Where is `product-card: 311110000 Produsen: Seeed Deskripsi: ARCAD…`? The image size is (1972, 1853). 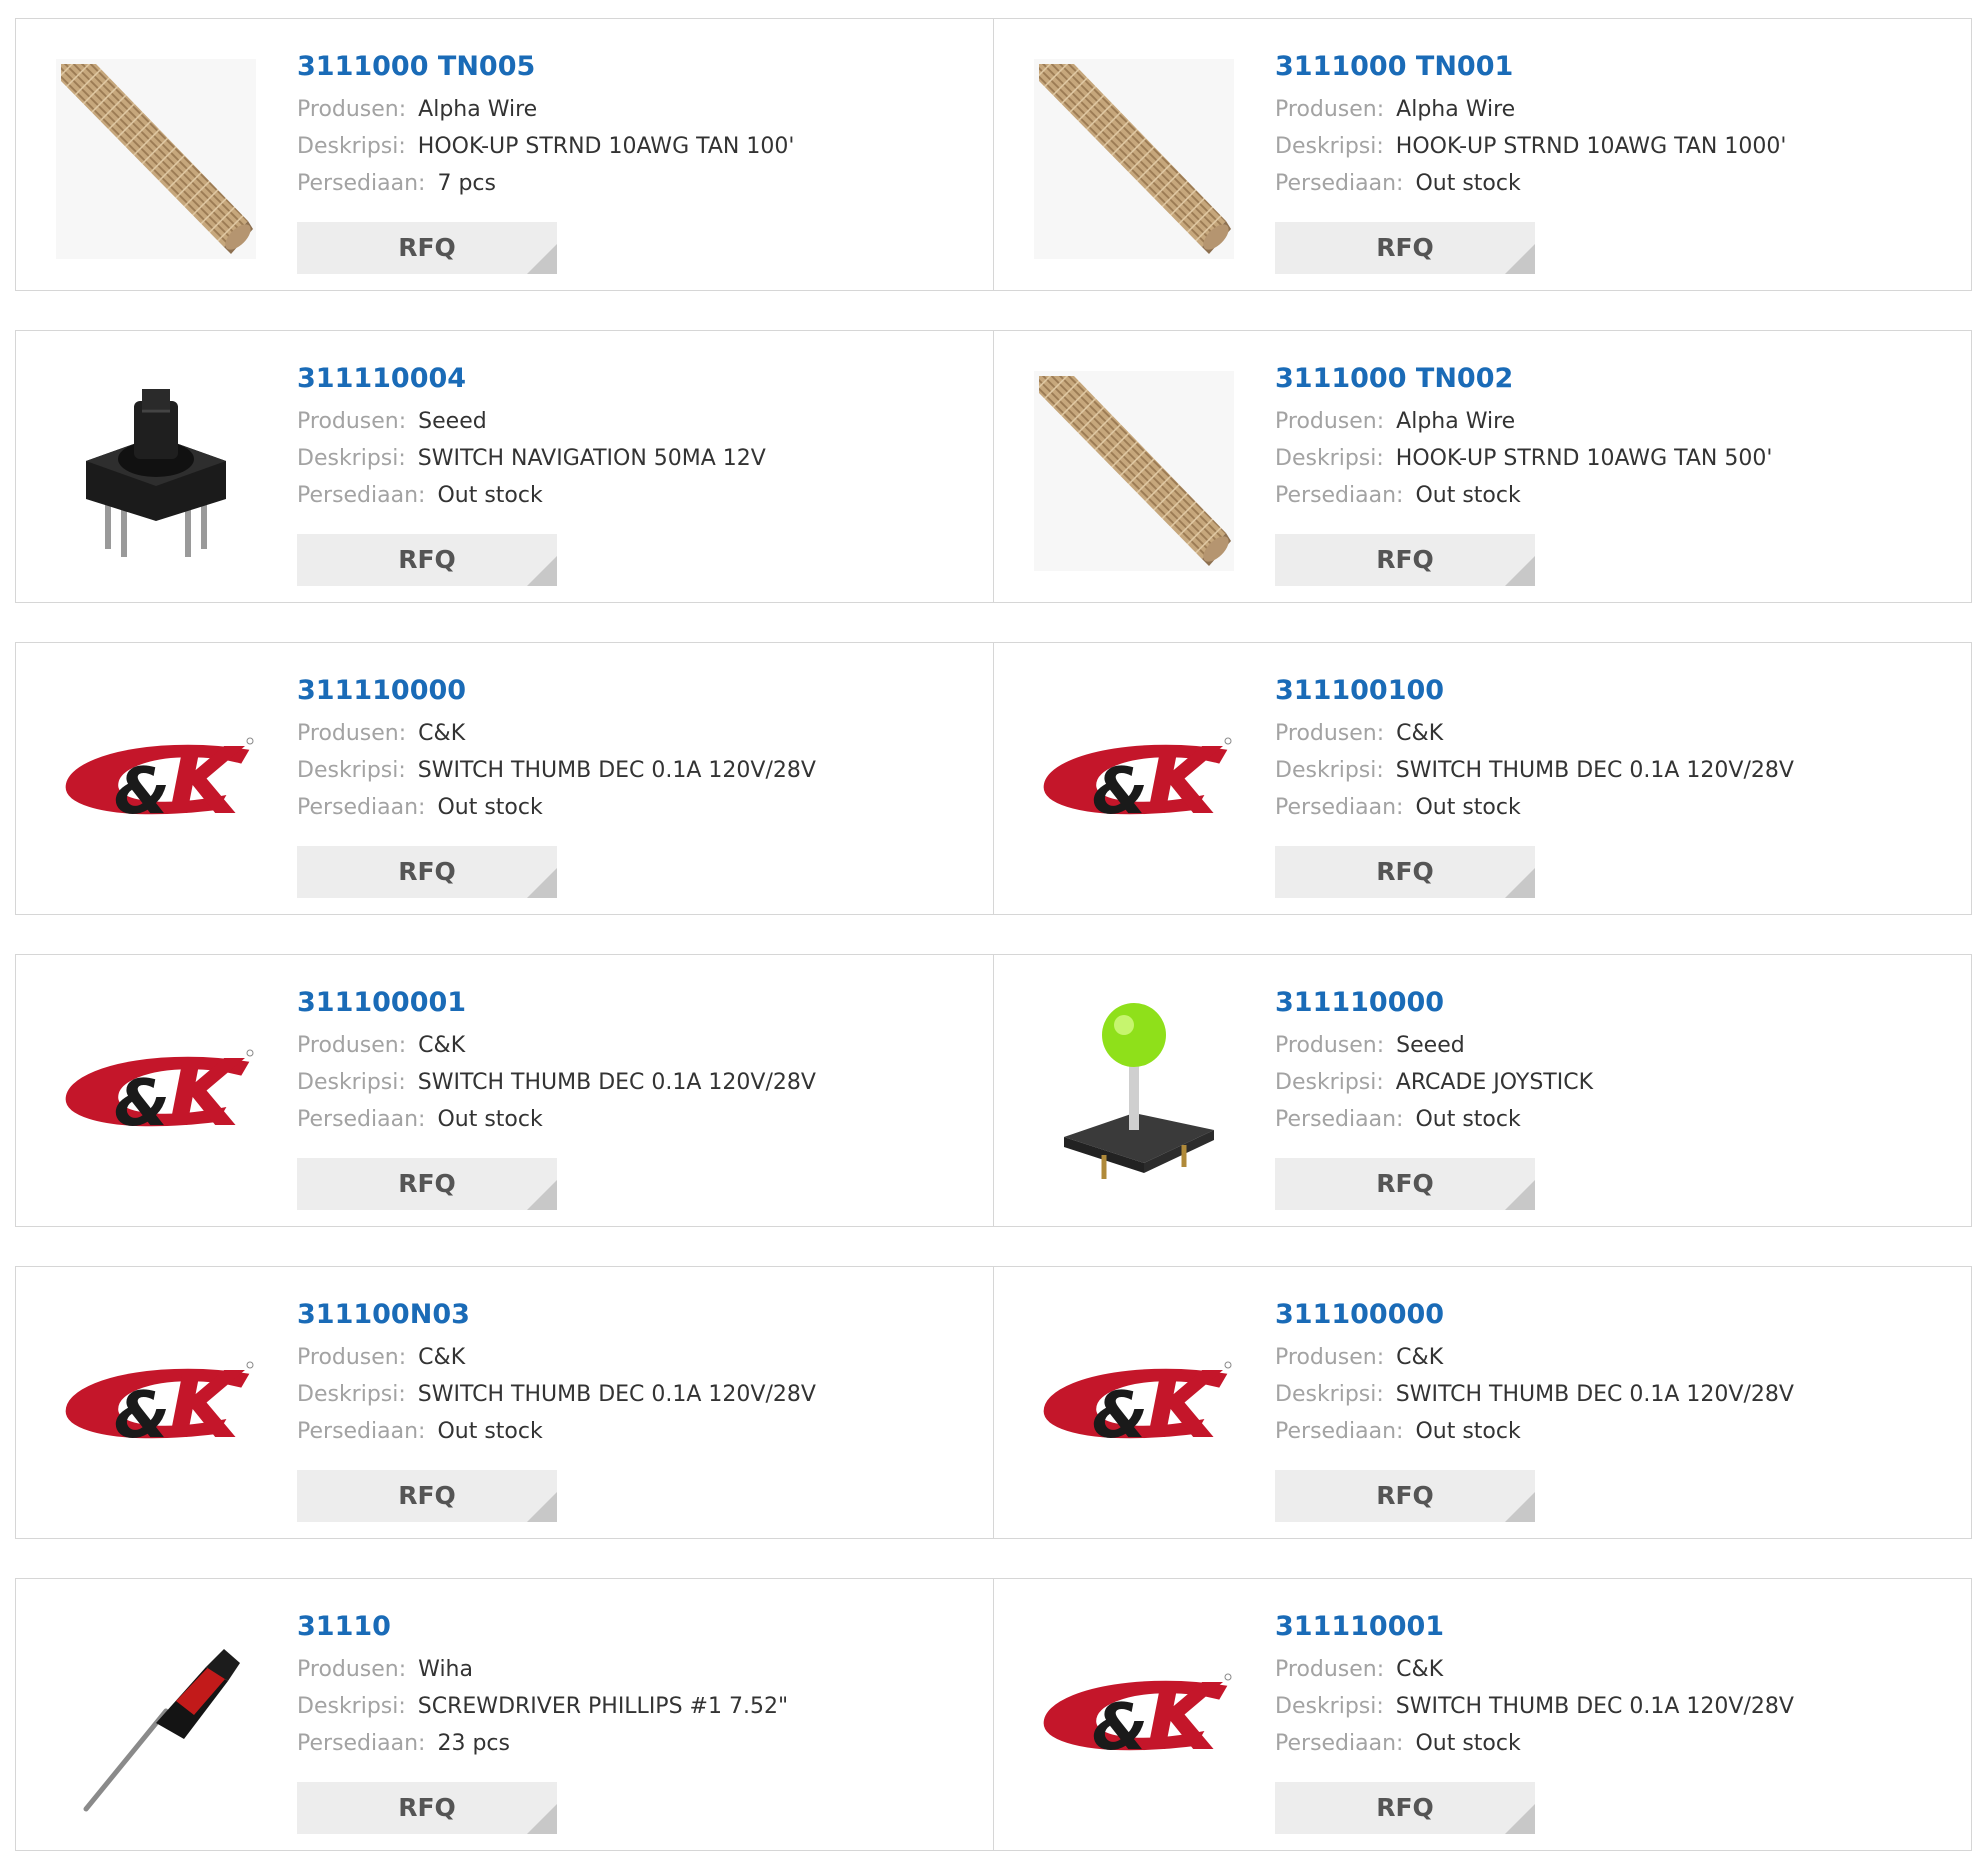
product-card: 311110000 Produsen: Seeed Deskripsi: ARCAD… is located at coordinates (1482, 1090).